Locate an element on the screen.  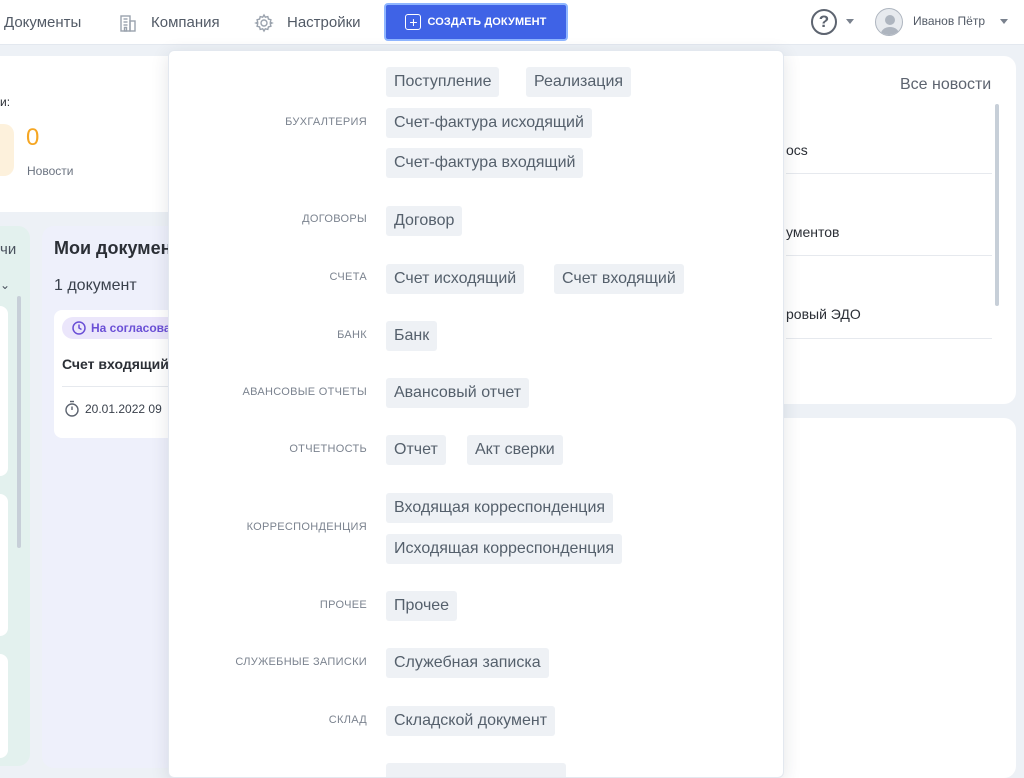
menu-item-correspondence-incoming: Входящая корреспонденция is located at coordinates (500, 508).